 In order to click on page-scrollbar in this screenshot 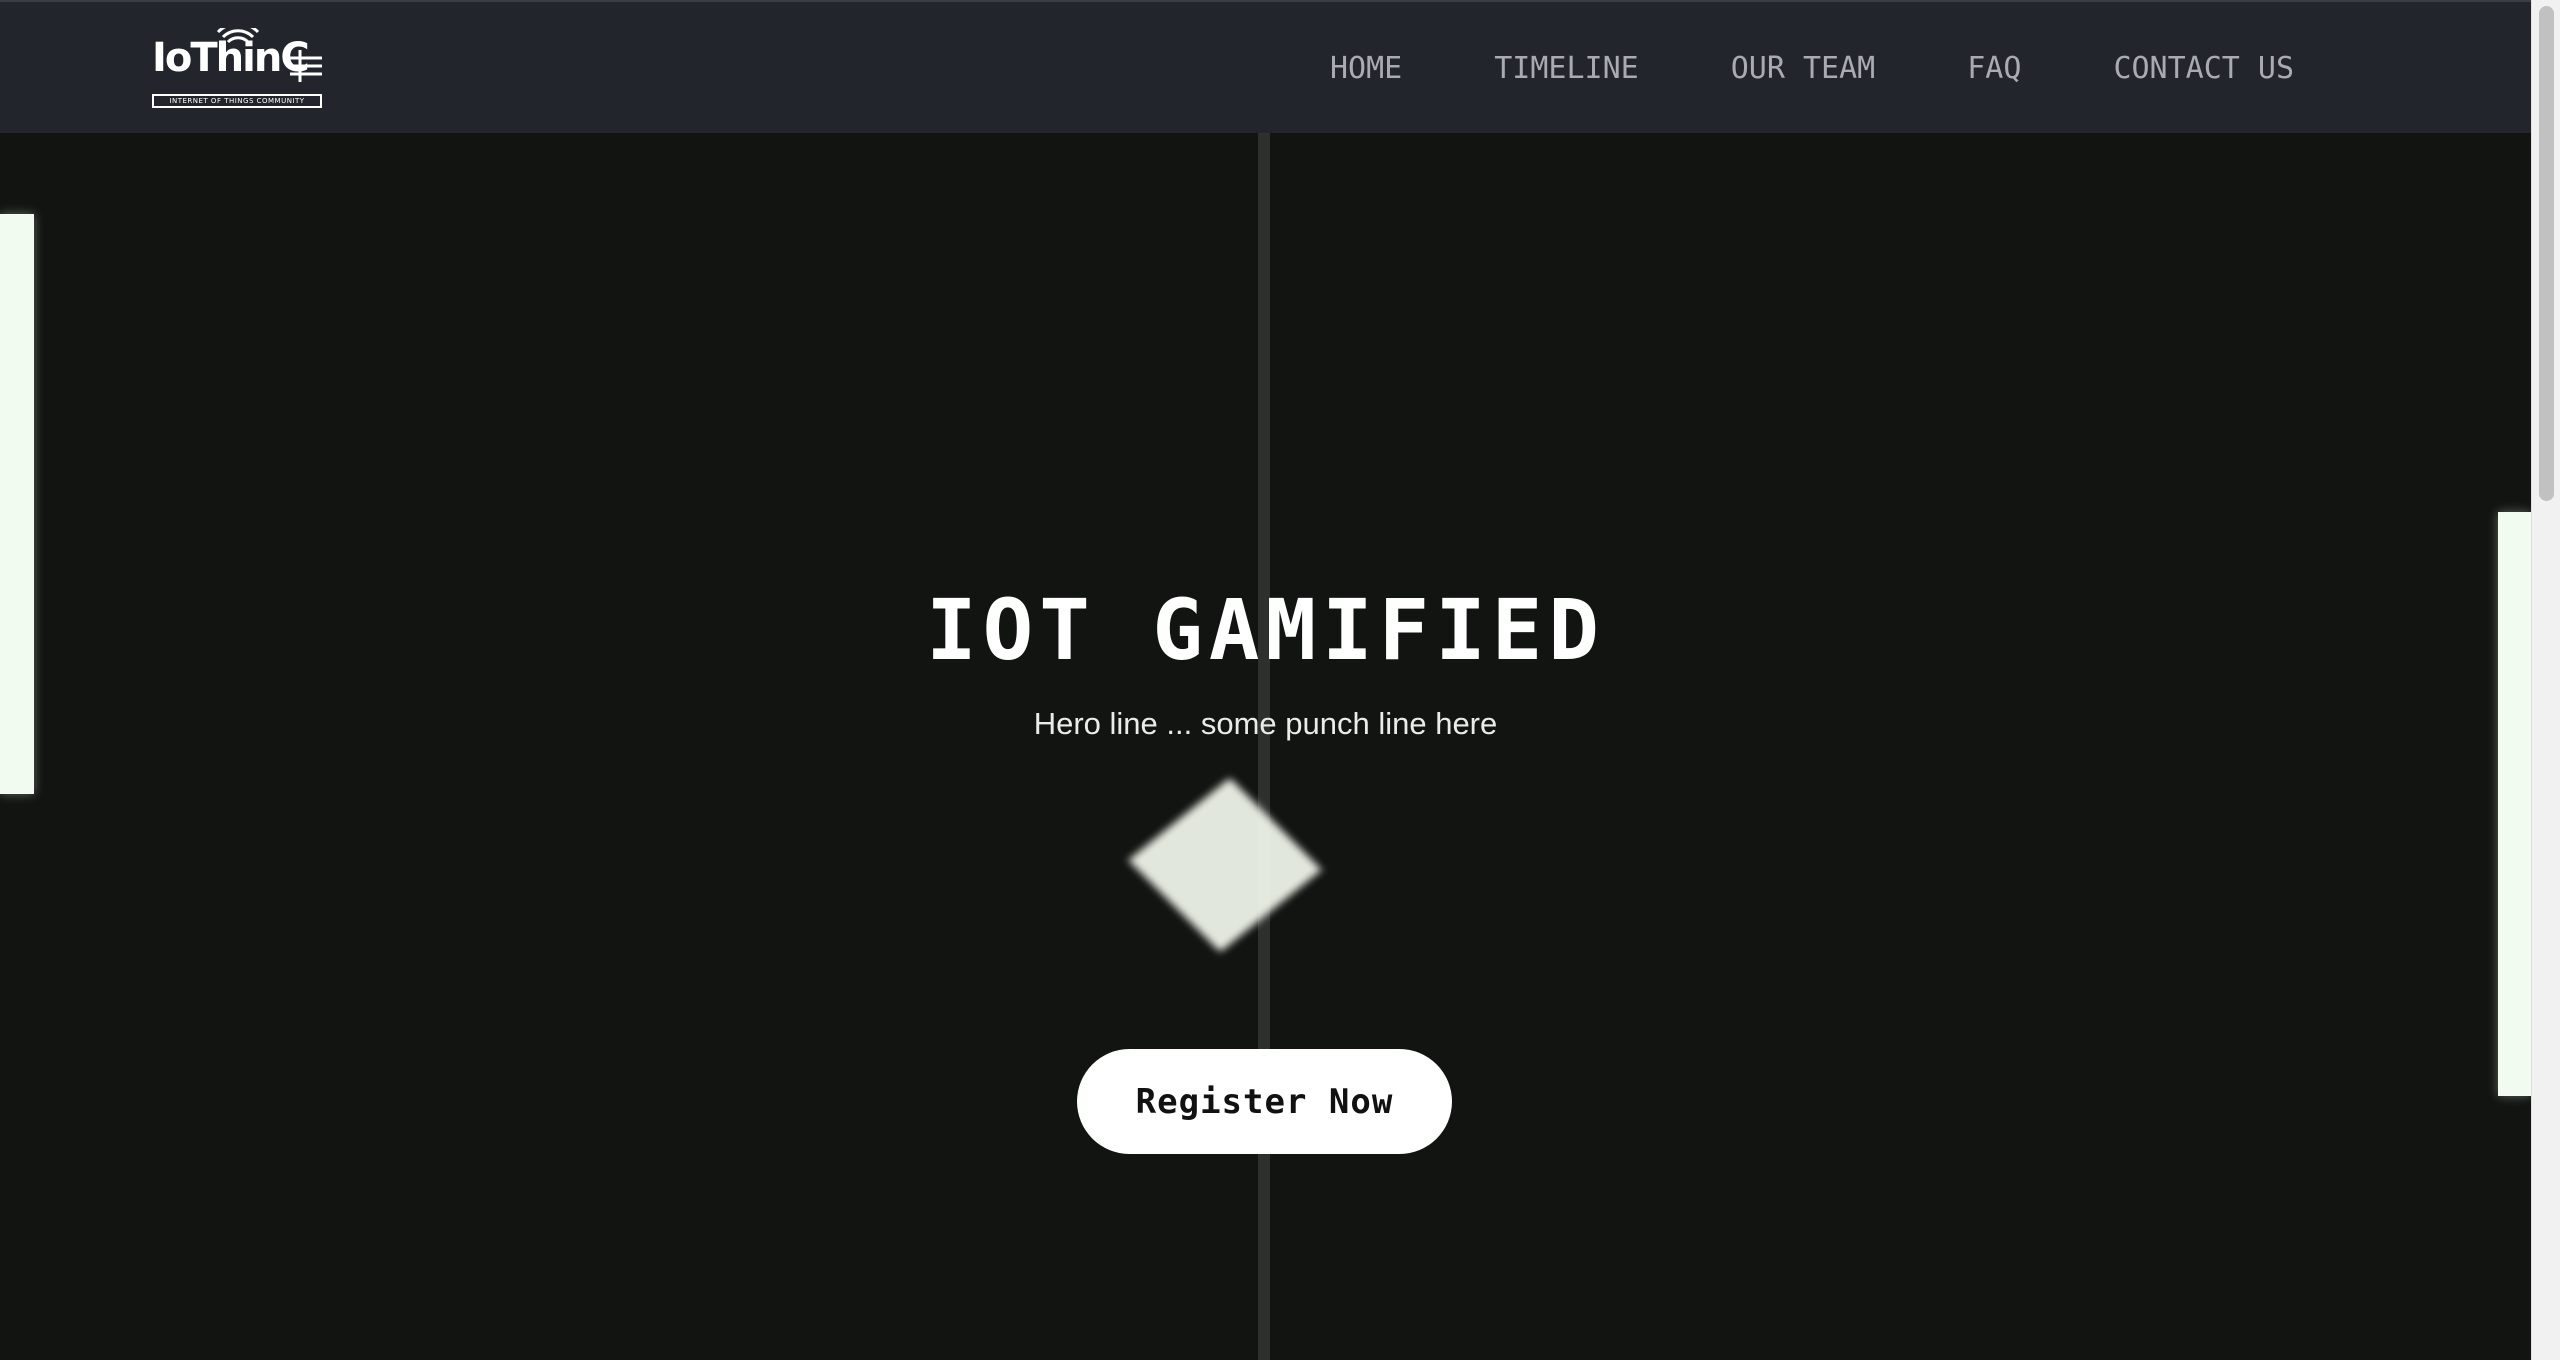, I will do `click(2545, 680)`.